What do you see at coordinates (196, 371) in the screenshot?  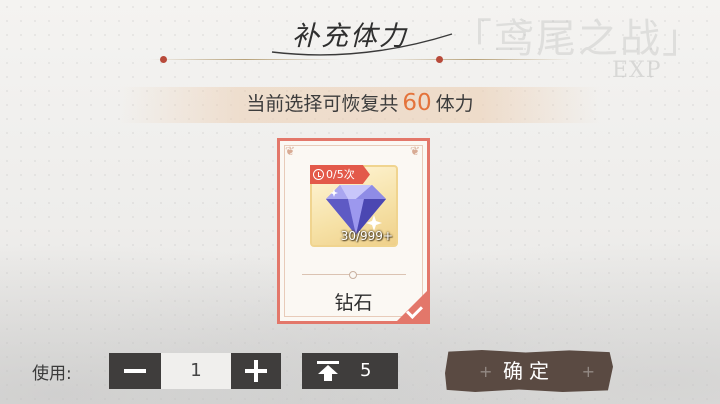 I see `quantity-field: 1` at bounding box center [196, 371].